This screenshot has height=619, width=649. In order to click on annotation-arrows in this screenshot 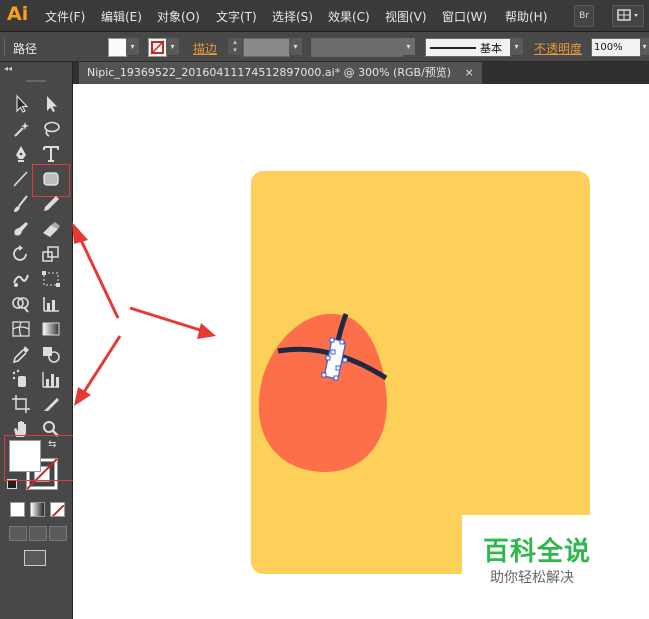, I will do `click(144, 314)`.